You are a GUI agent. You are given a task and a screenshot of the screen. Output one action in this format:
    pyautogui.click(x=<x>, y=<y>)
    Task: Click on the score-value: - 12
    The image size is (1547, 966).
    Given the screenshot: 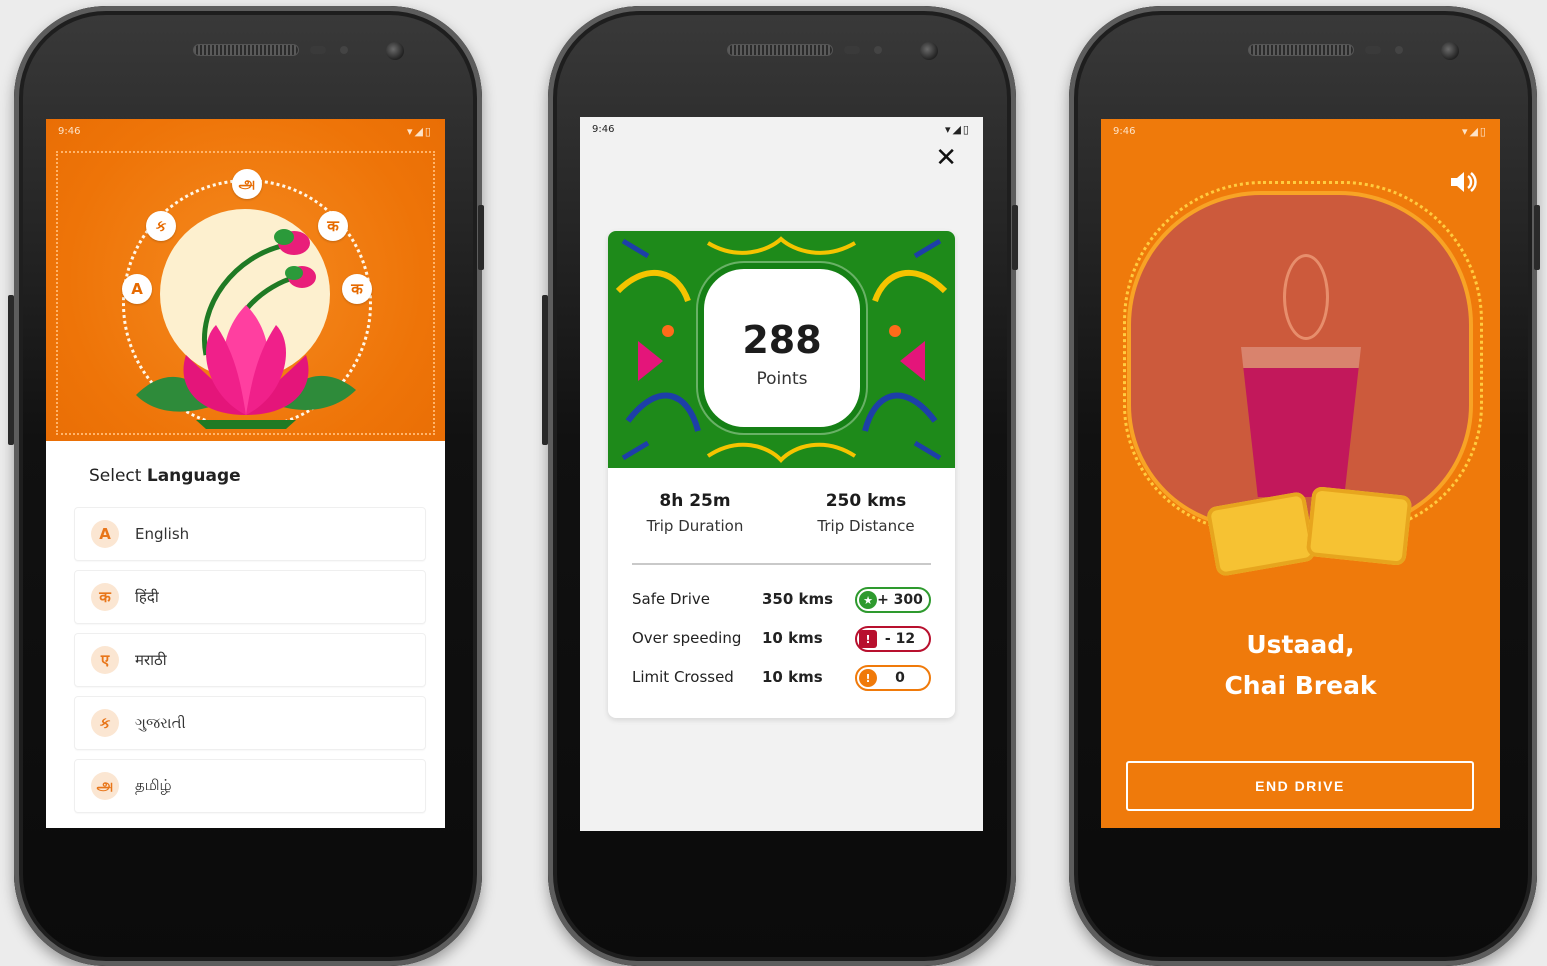 What is the action you would take?
    pyautogui.click(x=900, y=639)
    